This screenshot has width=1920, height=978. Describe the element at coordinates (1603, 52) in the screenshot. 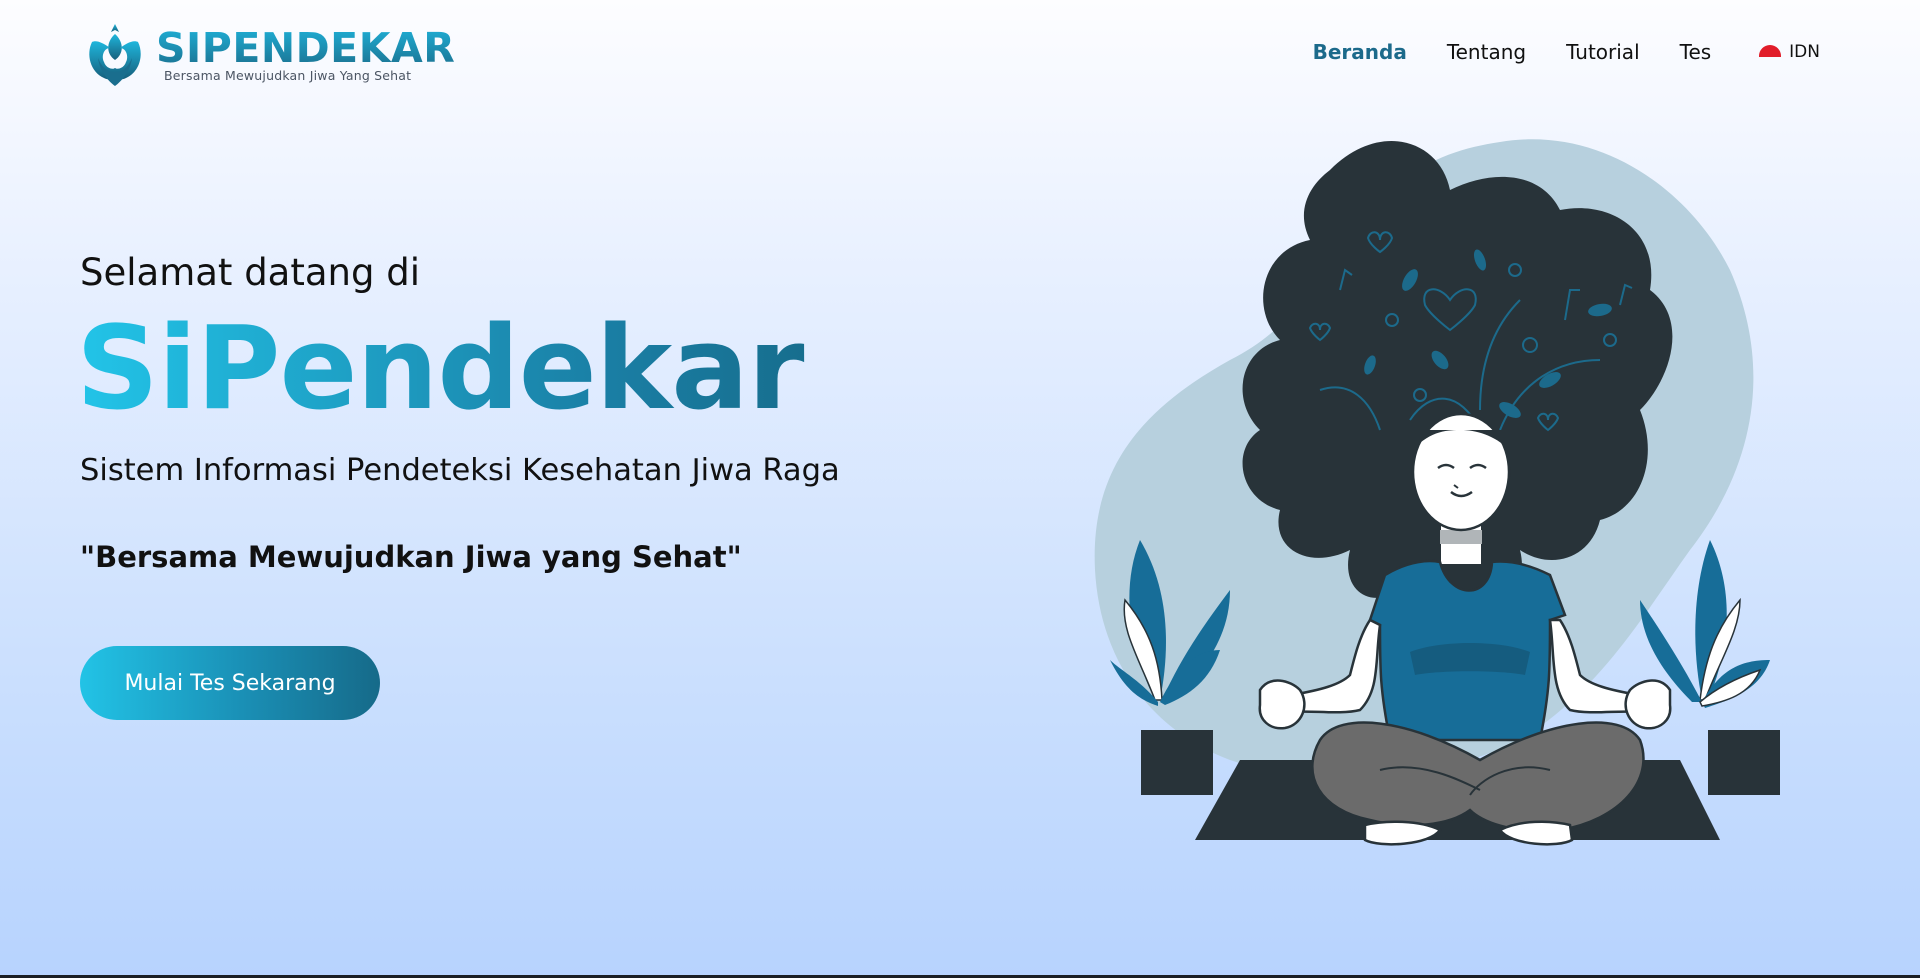

I see `nav-item-tutorial: Tutorial` at that location.